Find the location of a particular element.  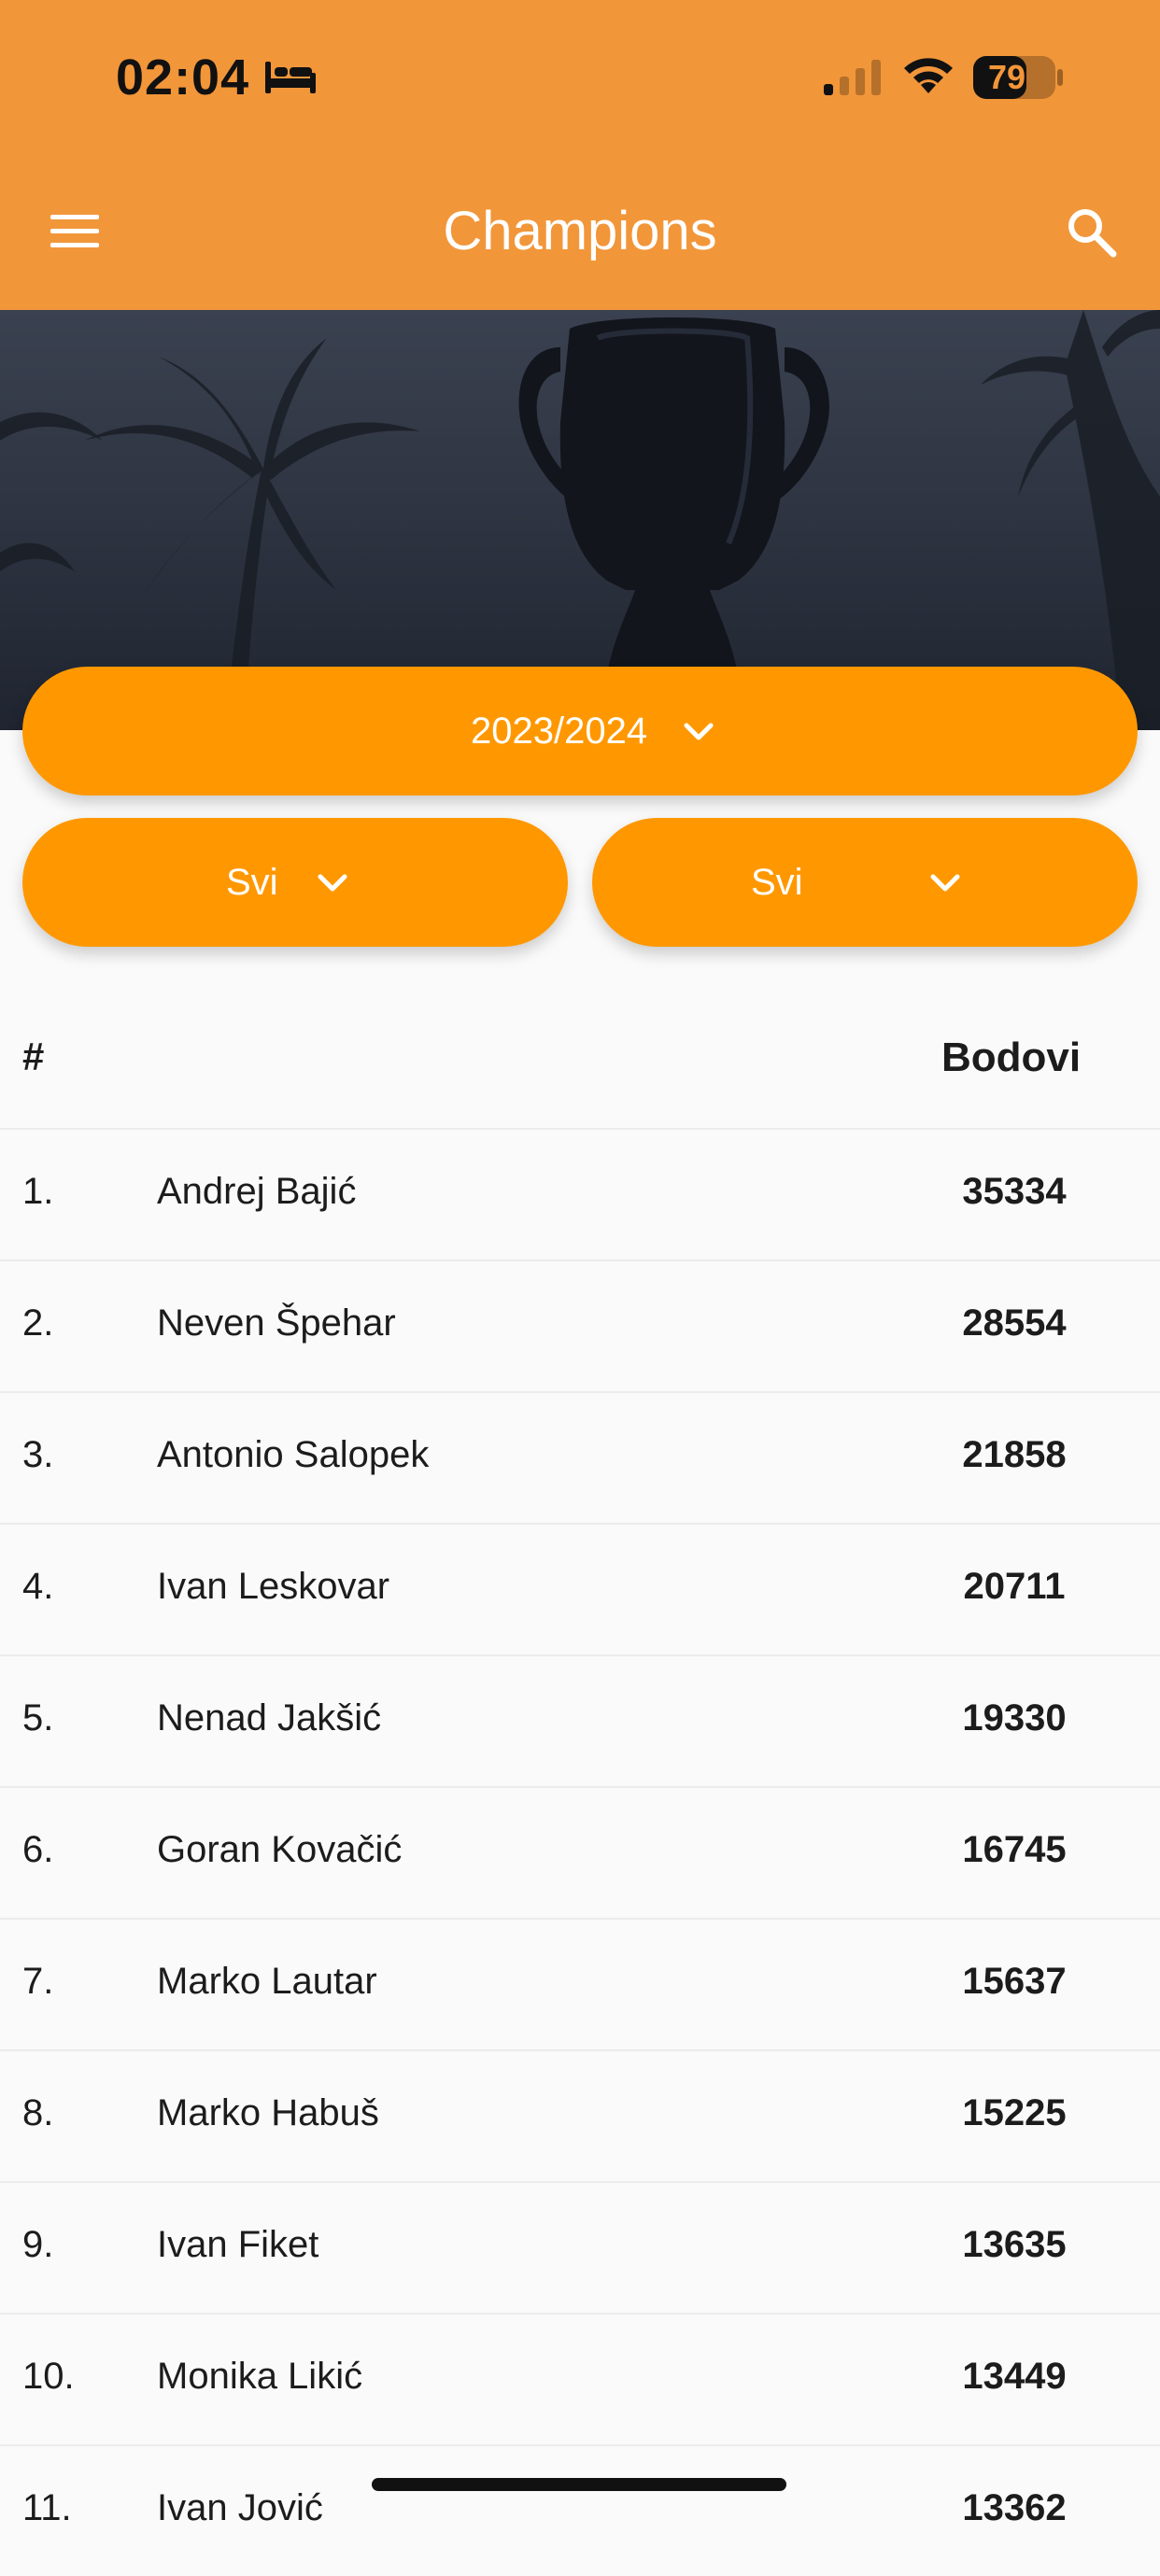

points-cell: 21858 is located at coordinates (1015, 1455).